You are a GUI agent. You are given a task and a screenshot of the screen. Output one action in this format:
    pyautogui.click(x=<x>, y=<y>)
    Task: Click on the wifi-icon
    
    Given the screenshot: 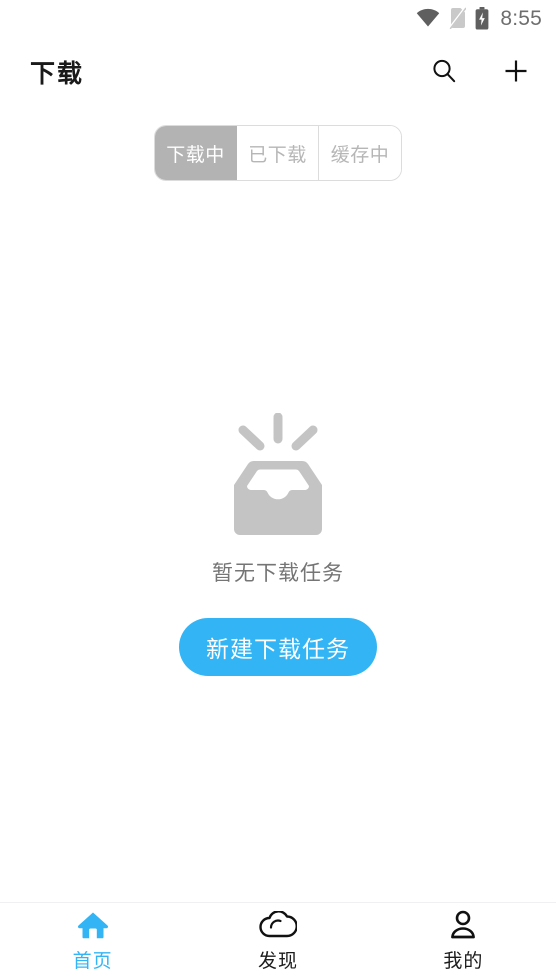 What is the action you would take?
    pyautogui.click(x=428, y=18)
    